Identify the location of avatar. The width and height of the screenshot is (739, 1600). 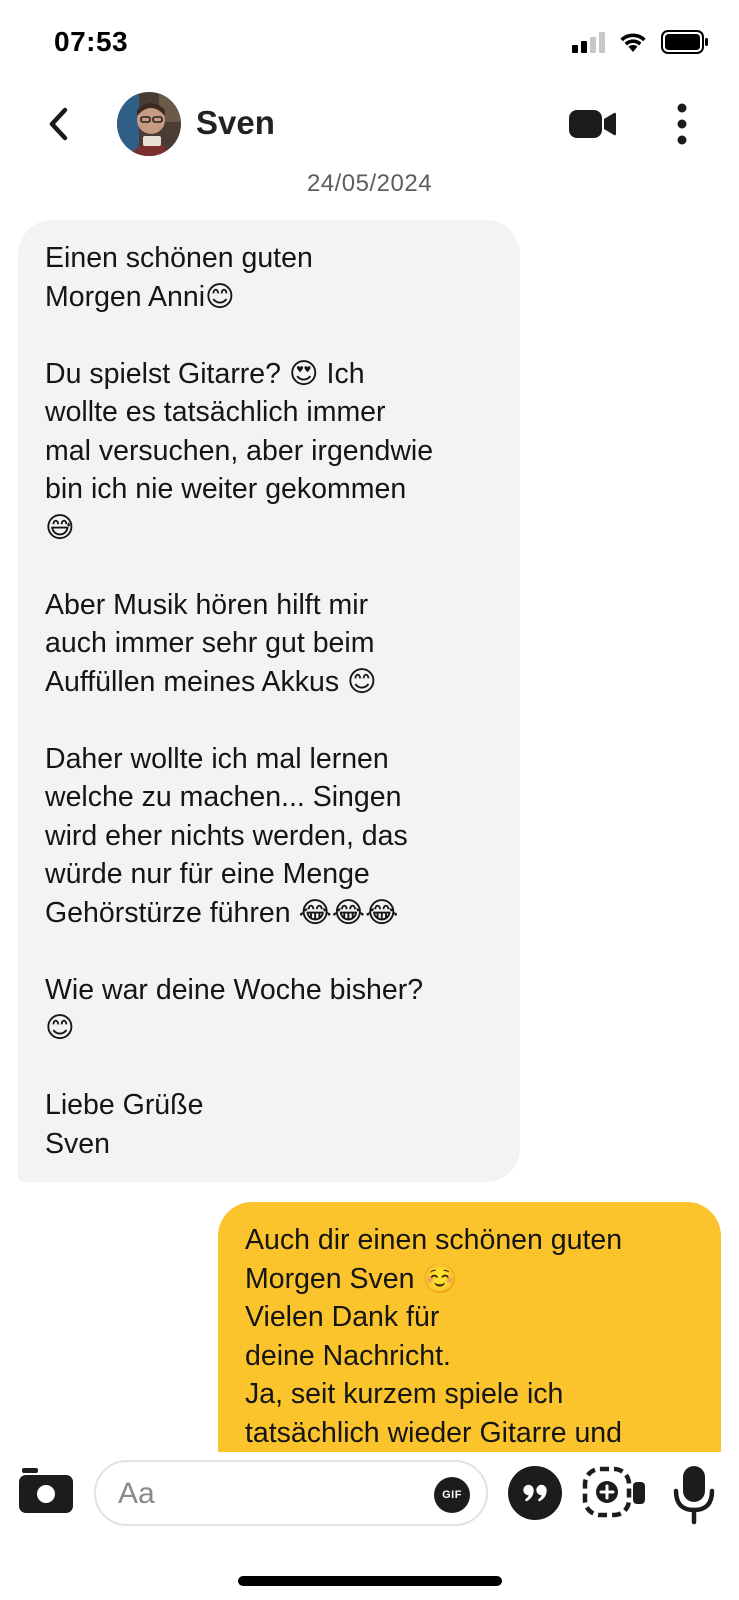
(149, 124).